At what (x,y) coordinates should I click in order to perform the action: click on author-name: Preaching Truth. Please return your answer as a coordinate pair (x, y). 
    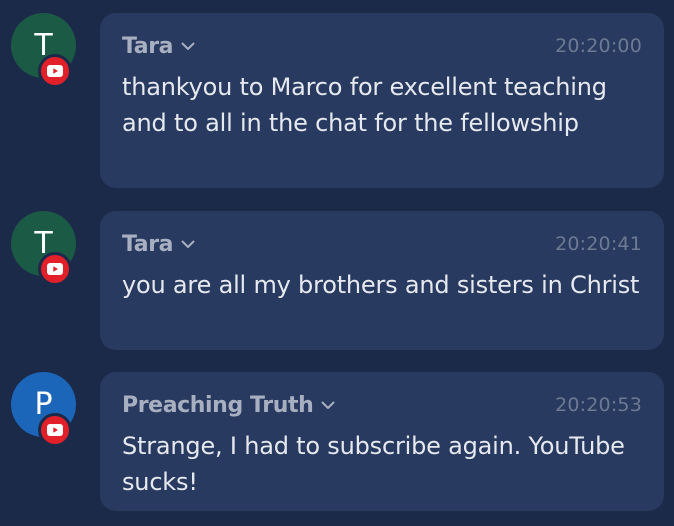
    Looking at the image, I should click on (218, 405).